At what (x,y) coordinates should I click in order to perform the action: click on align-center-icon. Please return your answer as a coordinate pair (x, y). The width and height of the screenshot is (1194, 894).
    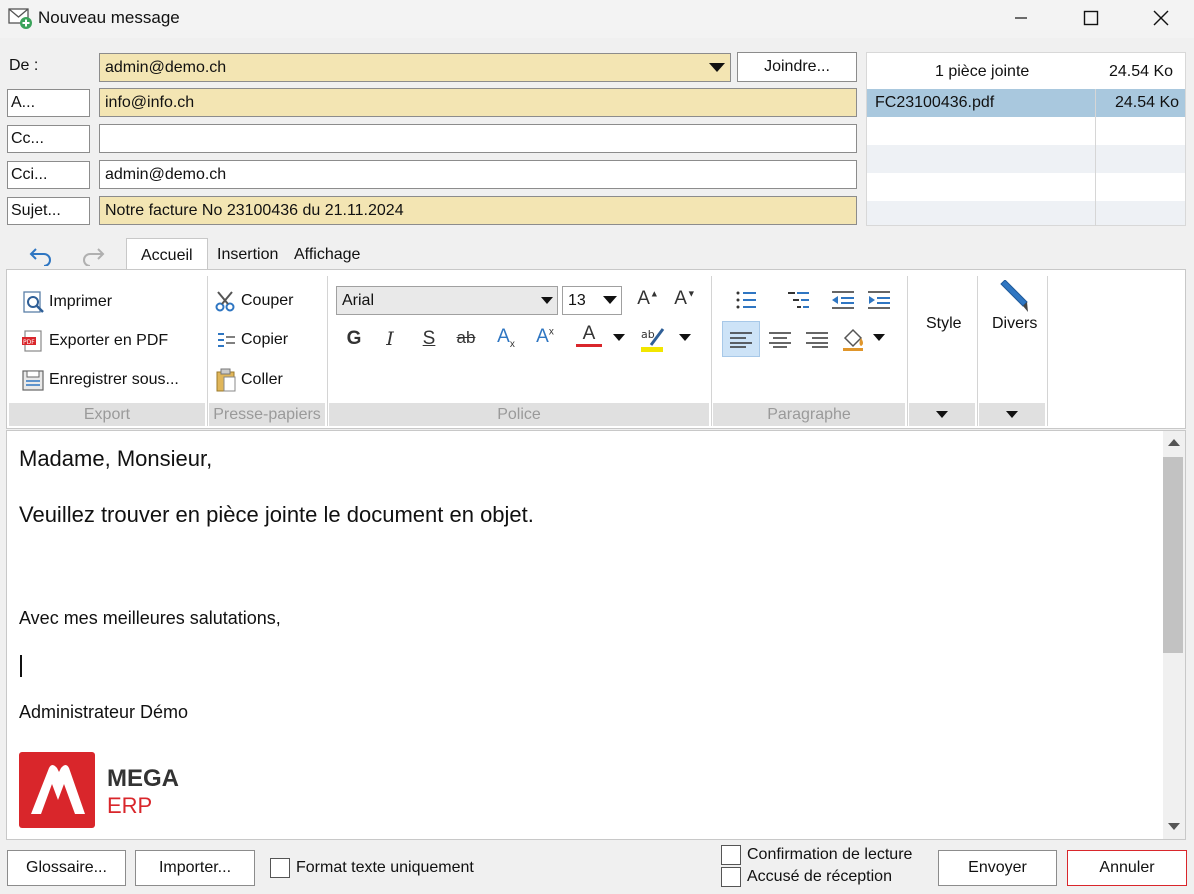
    Looking at the image, I should click on (780, 340).